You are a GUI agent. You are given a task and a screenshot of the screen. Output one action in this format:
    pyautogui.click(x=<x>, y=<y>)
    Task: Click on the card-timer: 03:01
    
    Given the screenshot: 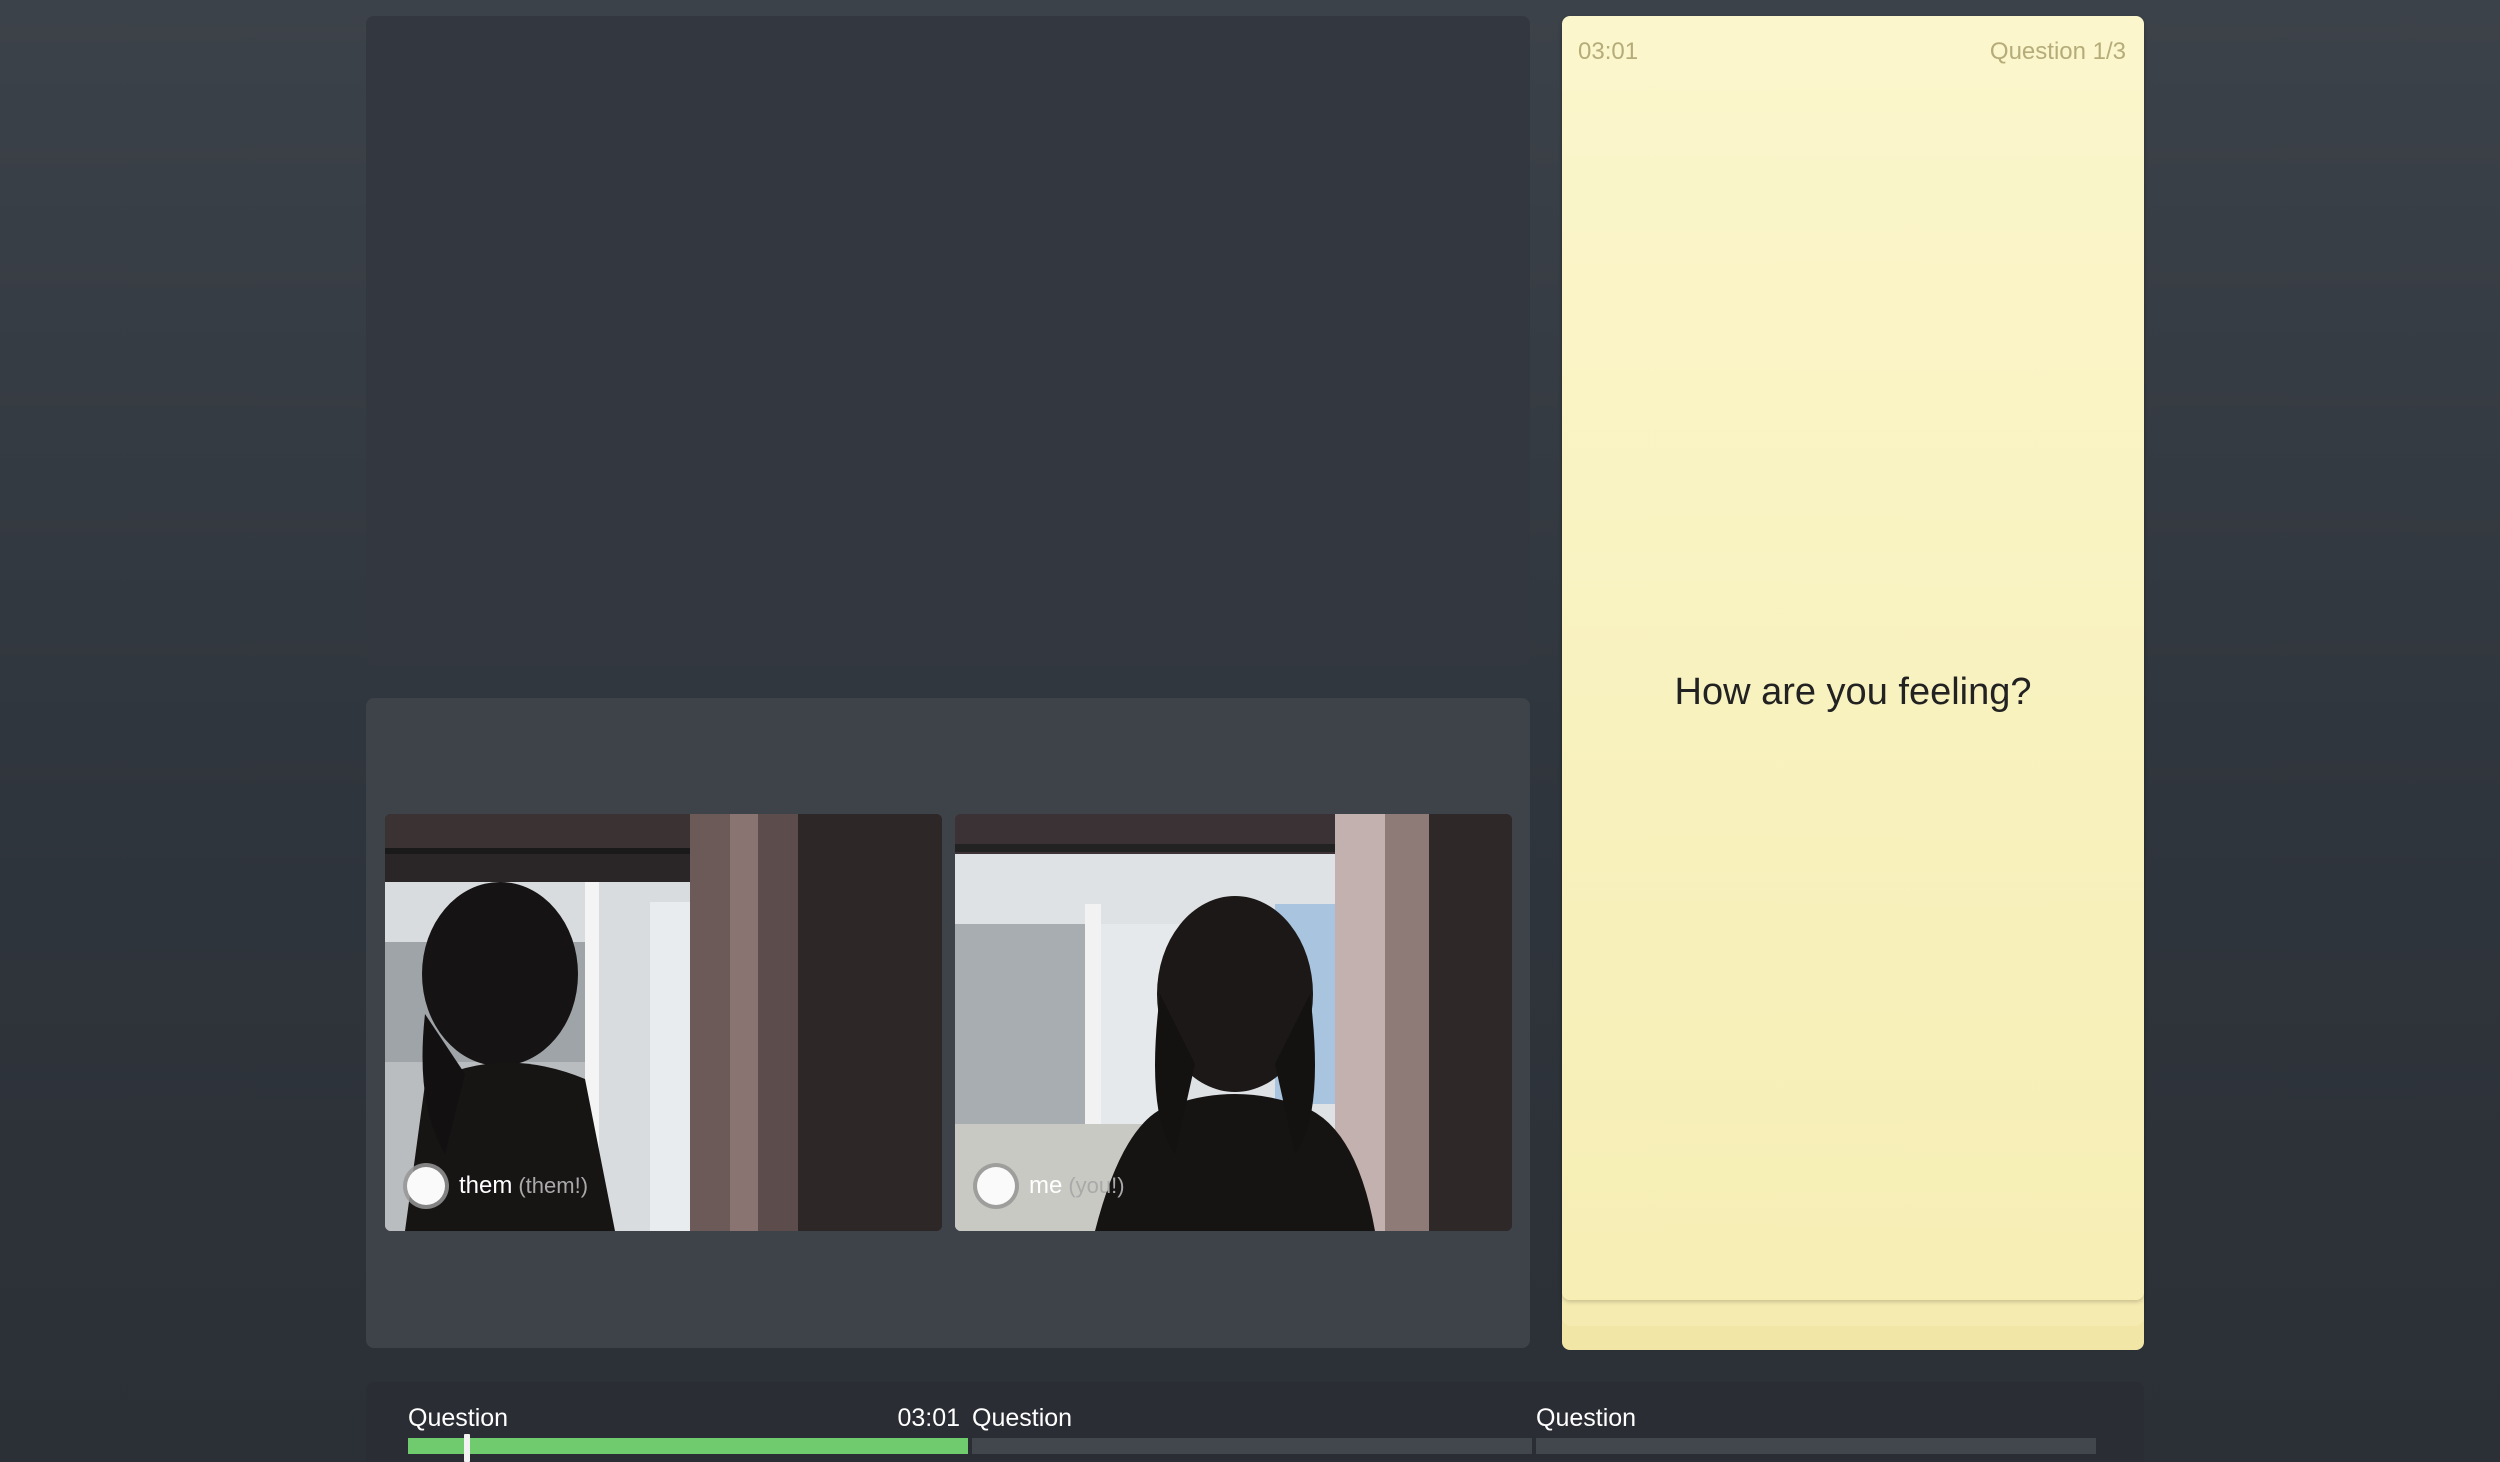 What is the action you would take?
    pyautogui.click(x=1608, y=51)
    